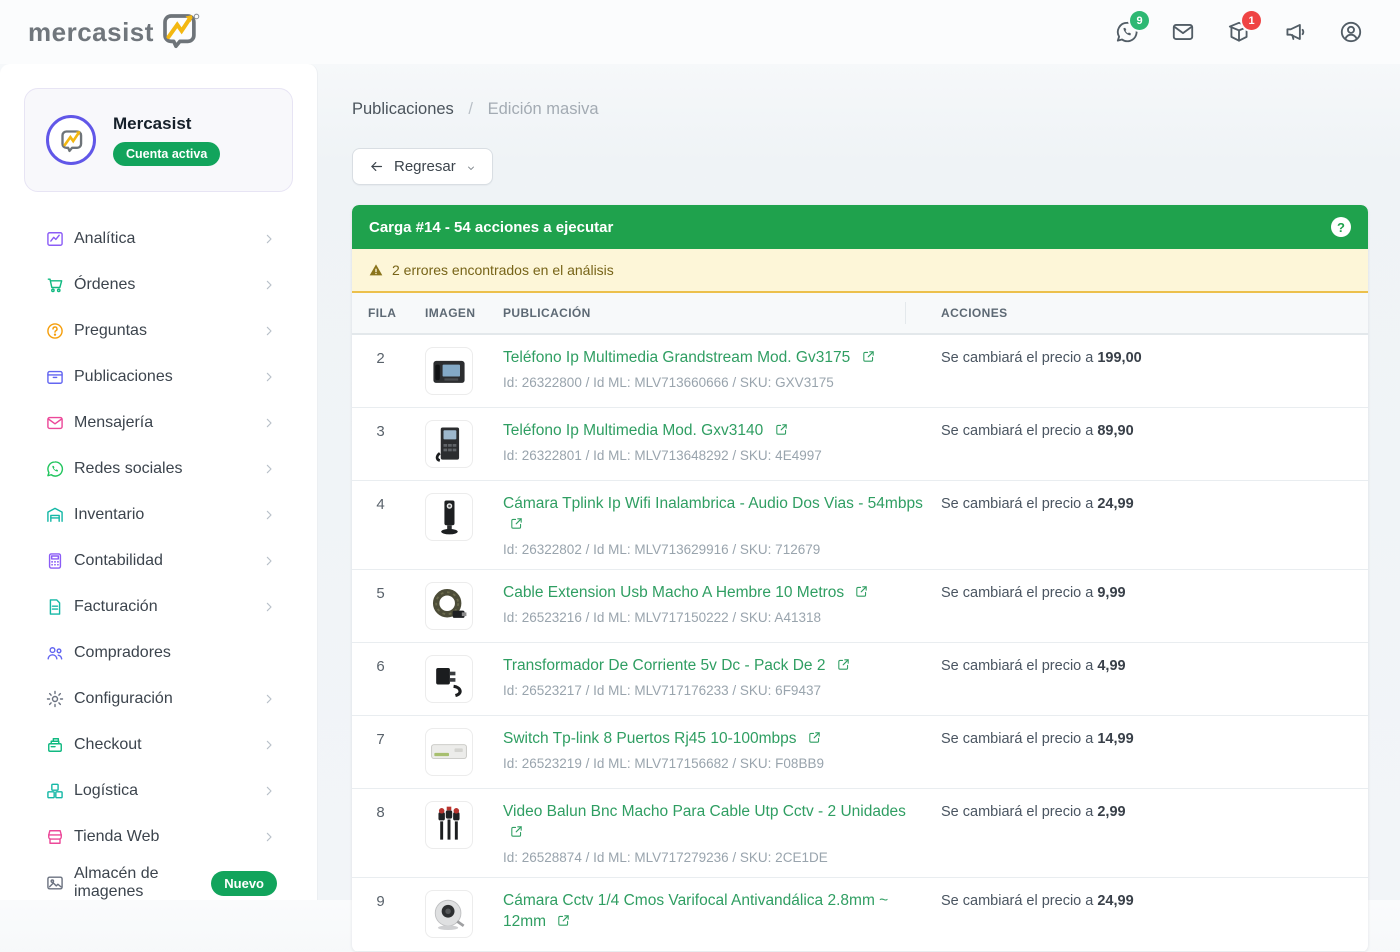 The height and width of the screenshot is (952, 1400). I want to click on action-text: Se cambiará el precio a 2,99, so click(1033, 812).